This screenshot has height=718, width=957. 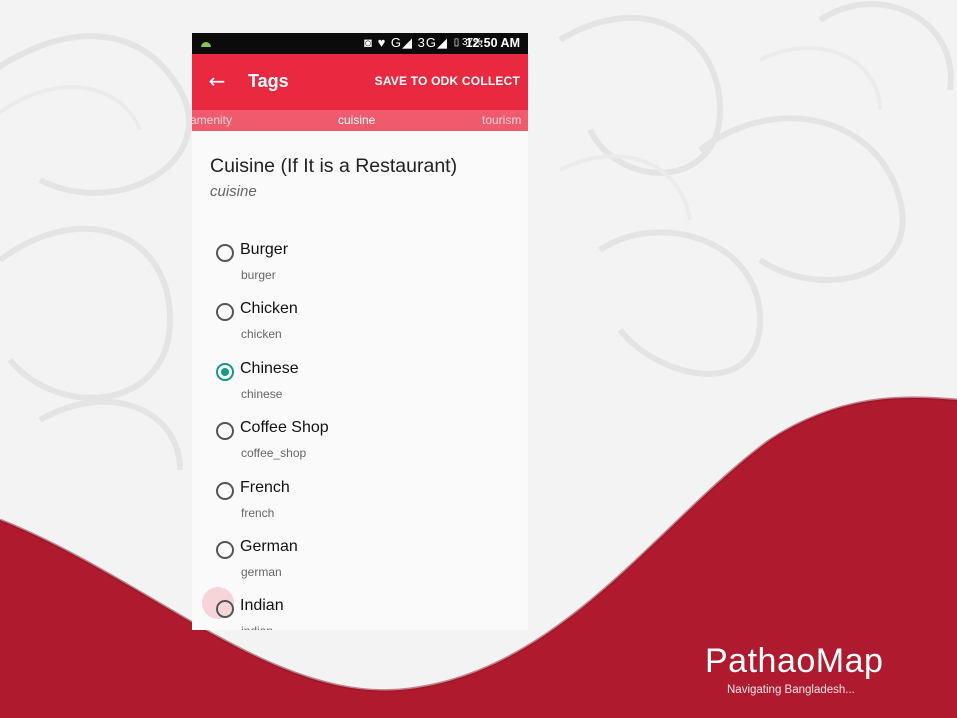 I want to click on option-key: chinese, so click(x=262, y=394).